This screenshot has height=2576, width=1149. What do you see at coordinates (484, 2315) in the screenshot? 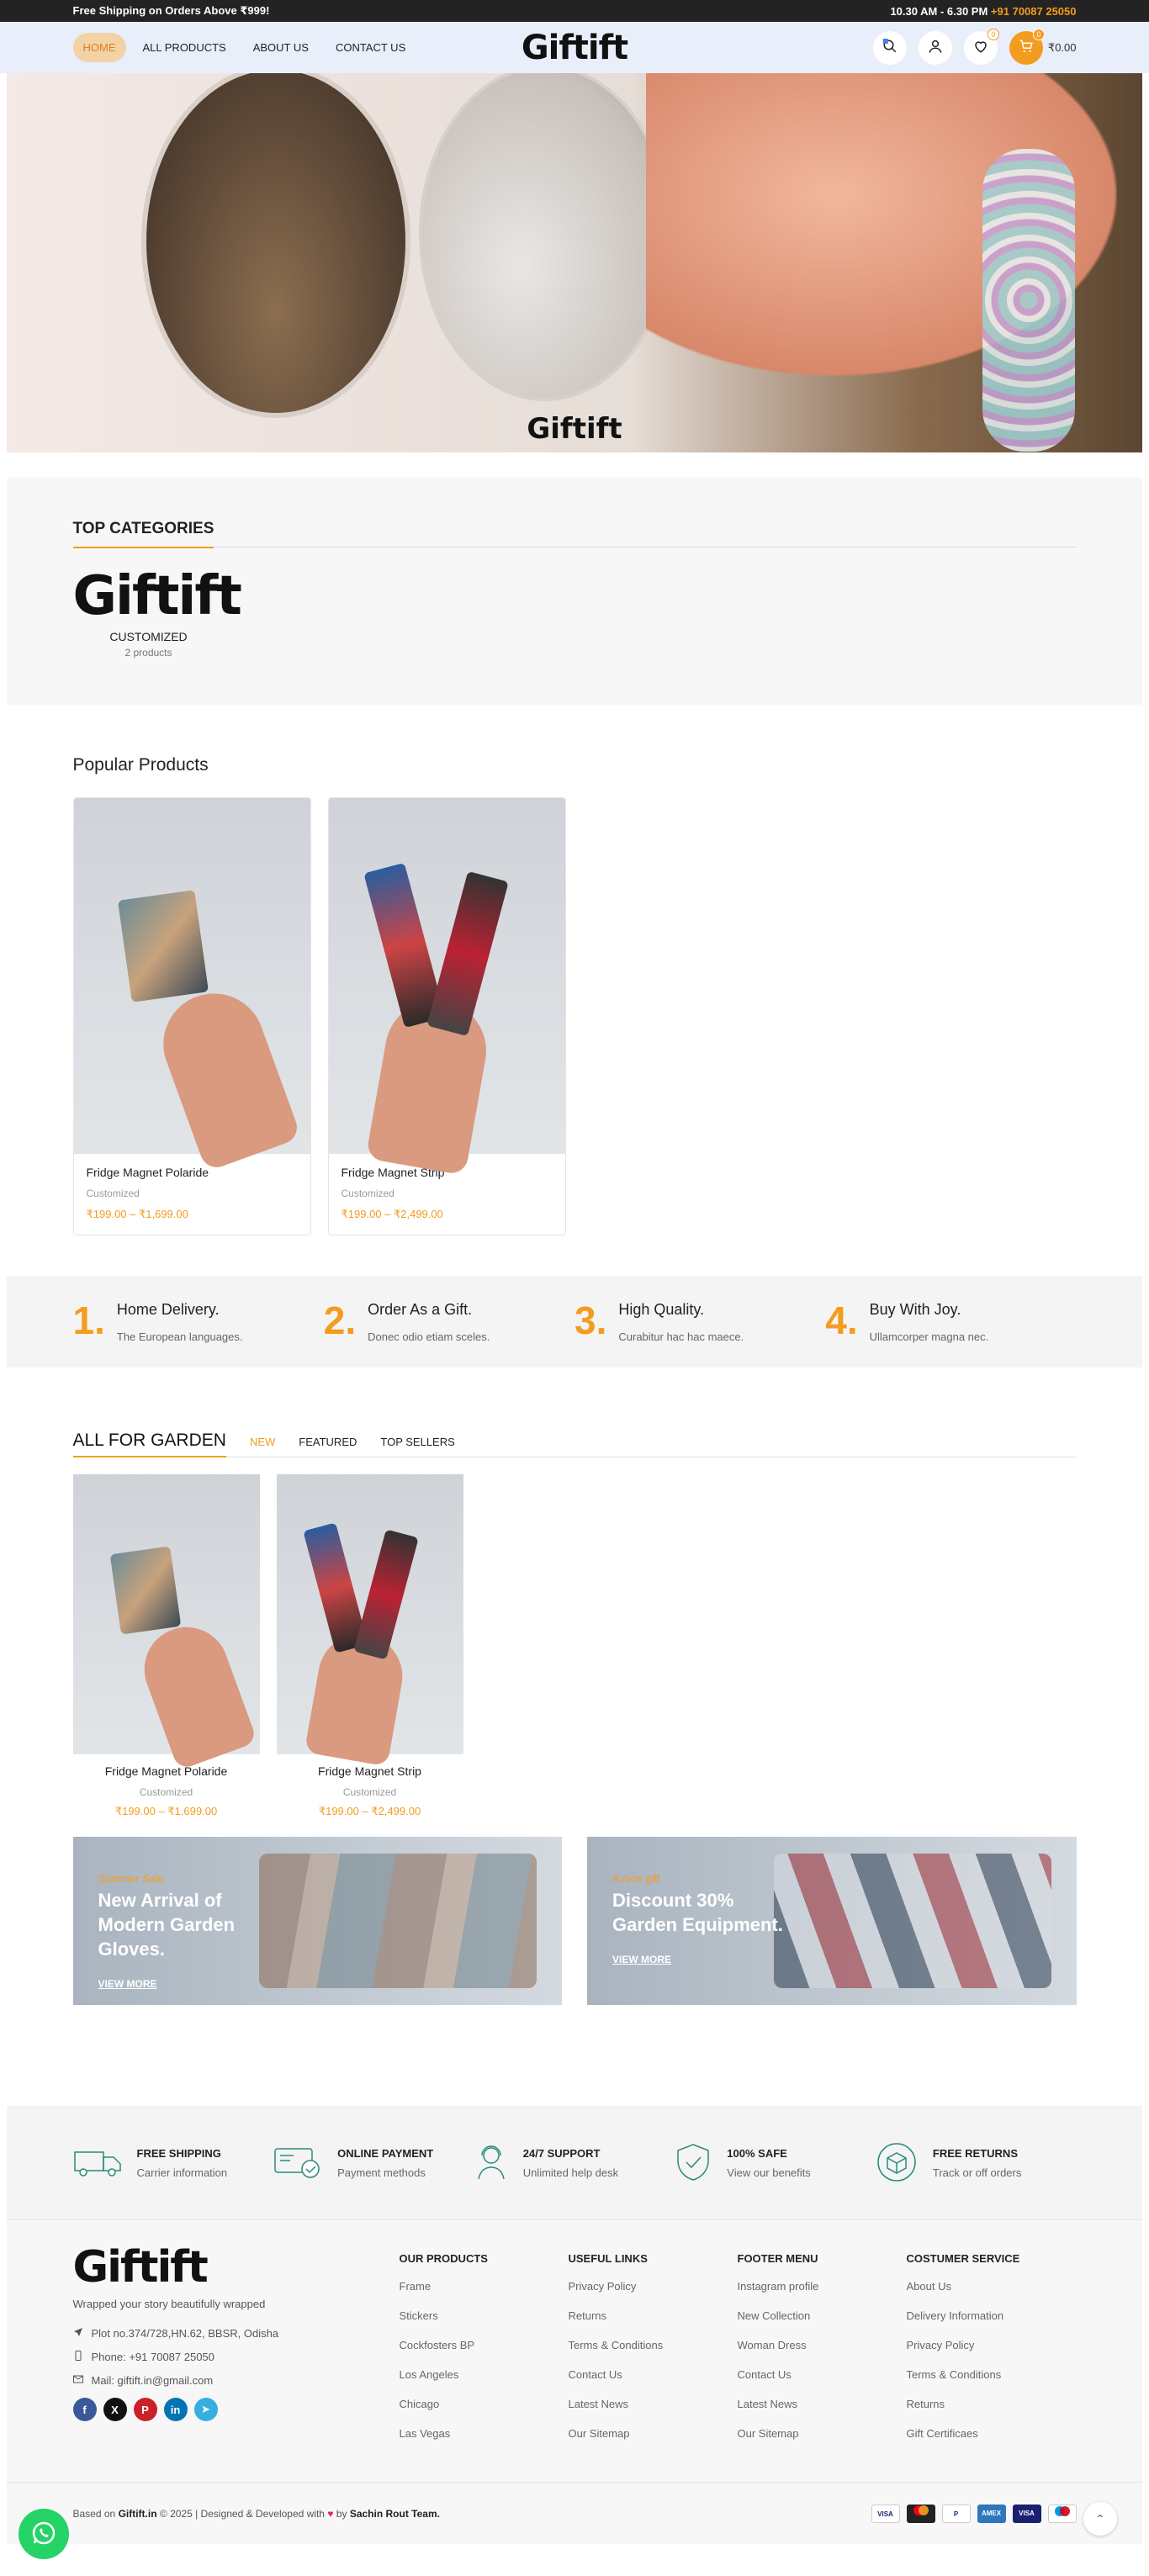
I see `footer-link: Stickers` at bounding box center [484, 2315].